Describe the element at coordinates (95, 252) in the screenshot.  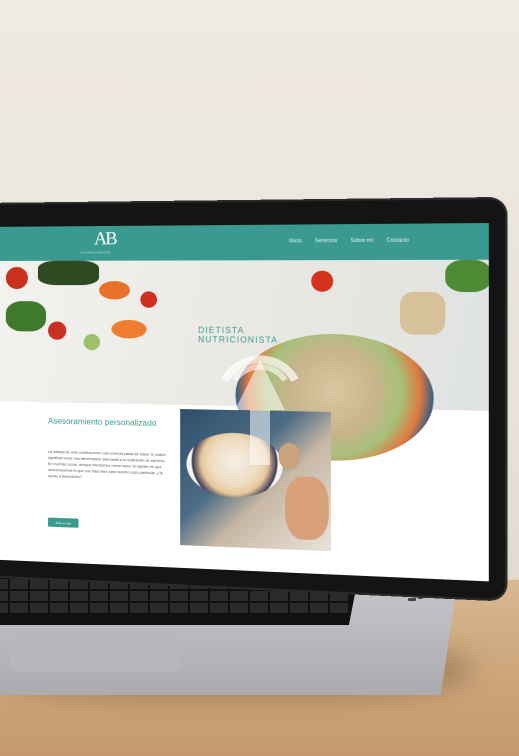
I see `site-logo-subtitle: NUTRICIONISTA` at that location.